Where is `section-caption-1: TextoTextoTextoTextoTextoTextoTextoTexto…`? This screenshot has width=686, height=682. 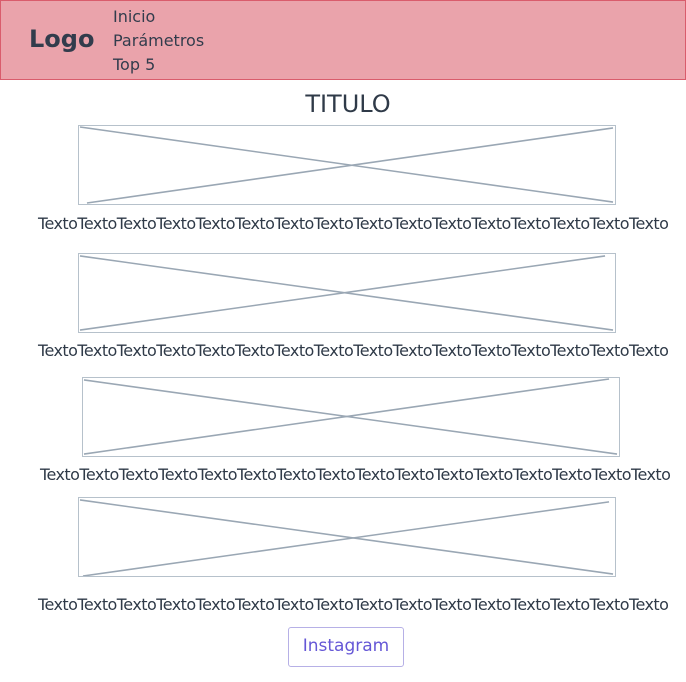
section-caption-1: TextoTextoTextoTextoTextoTextoTextoTexto… is located at coordinates (353, 223).